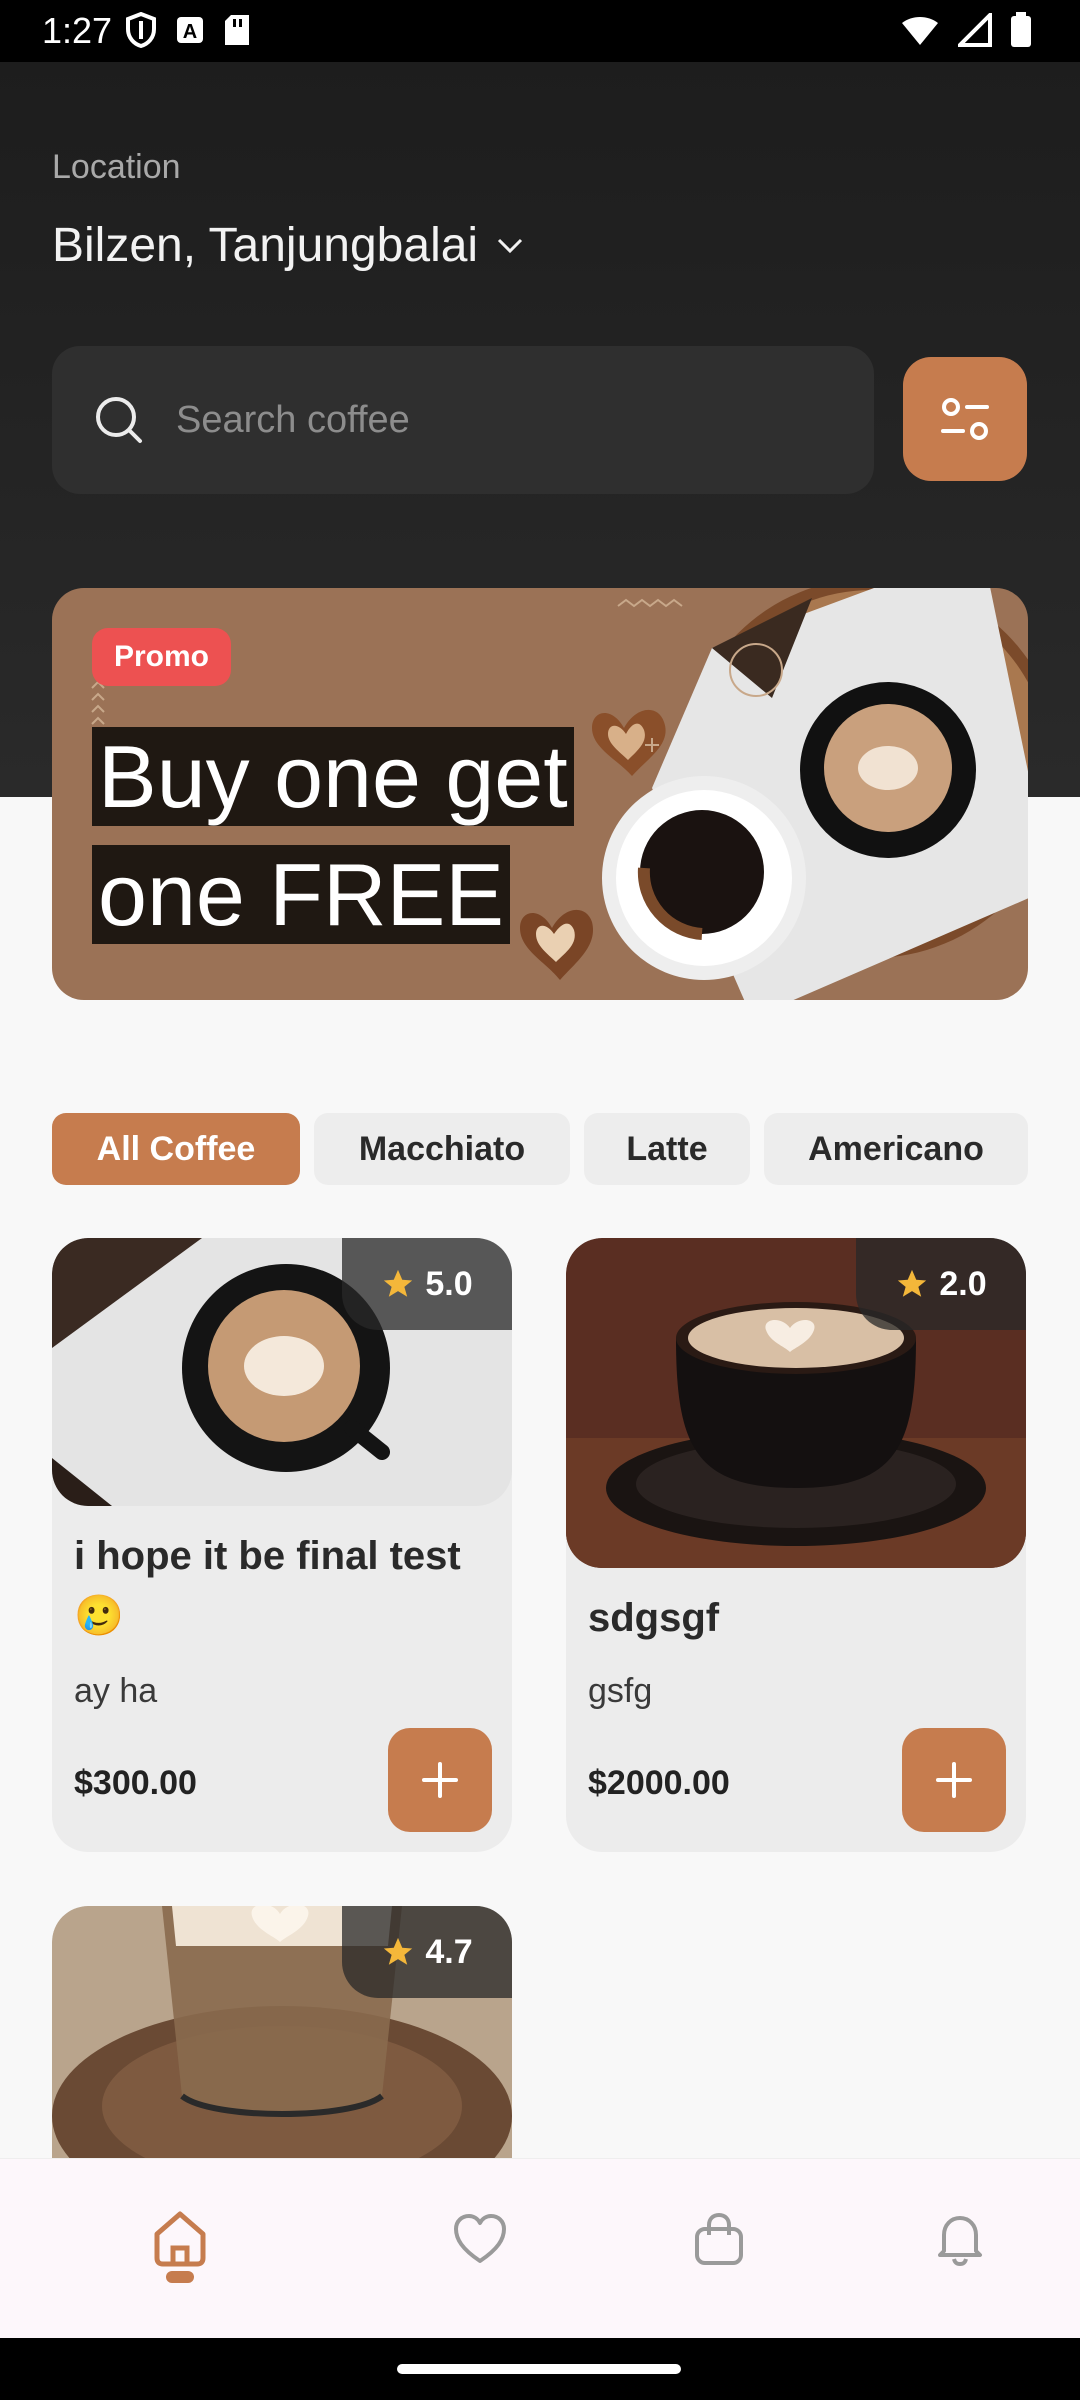  I want to click on nav-favorites, so click(480, 2239).